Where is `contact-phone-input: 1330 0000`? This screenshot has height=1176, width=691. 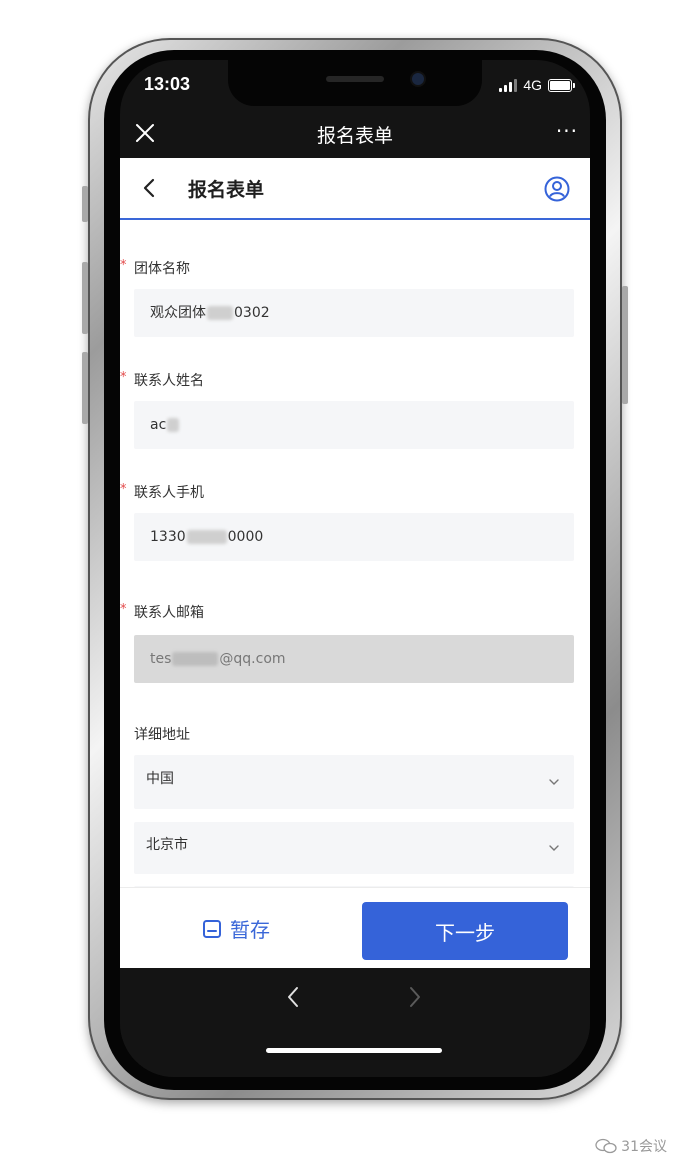 contact-phone-input: 1330 0000 is located at coordinates (354, 537).